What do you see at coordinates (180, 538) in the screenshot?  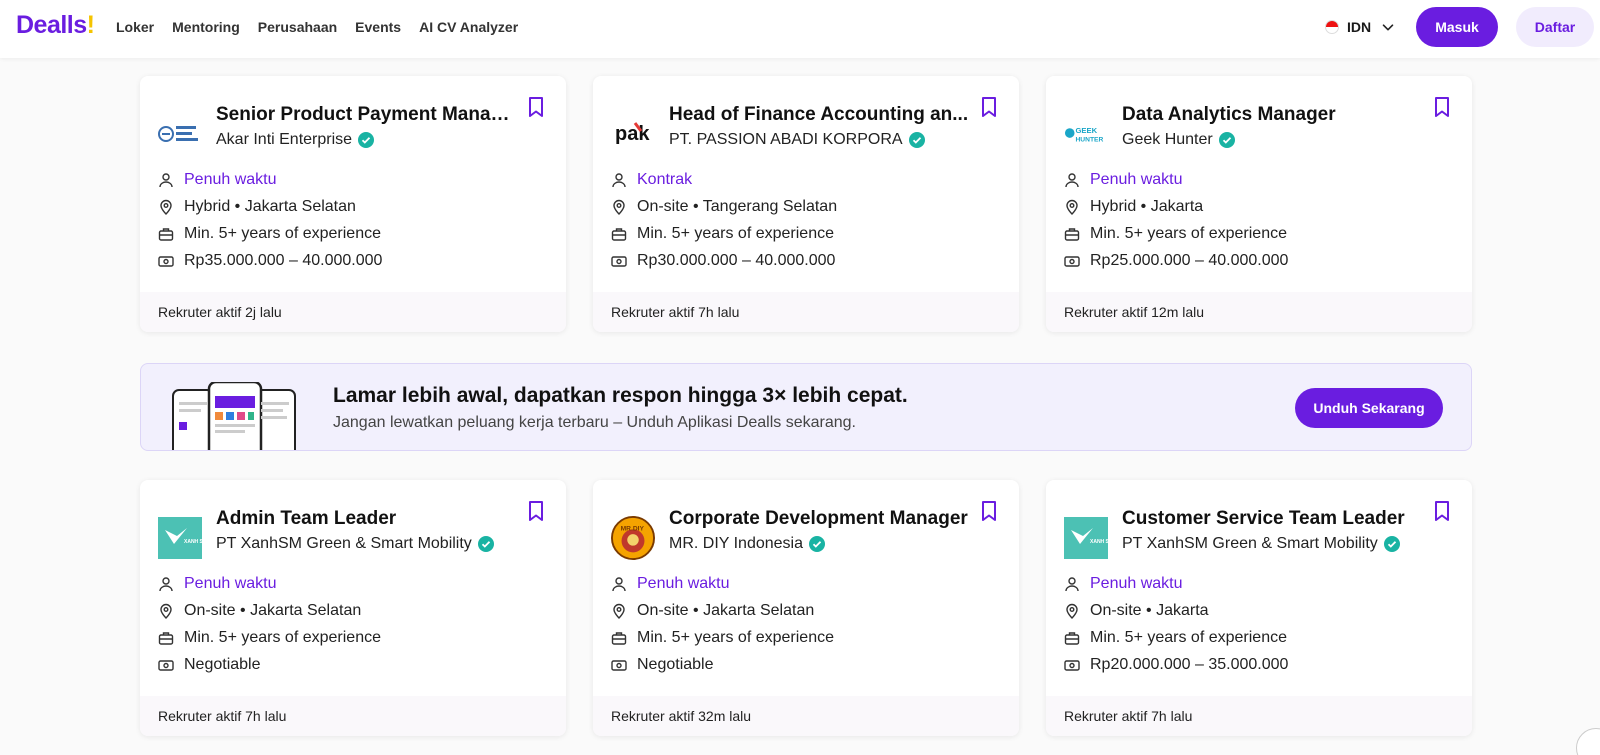 I see `company-logo: XANH SM` at bounding box center [180, 538].